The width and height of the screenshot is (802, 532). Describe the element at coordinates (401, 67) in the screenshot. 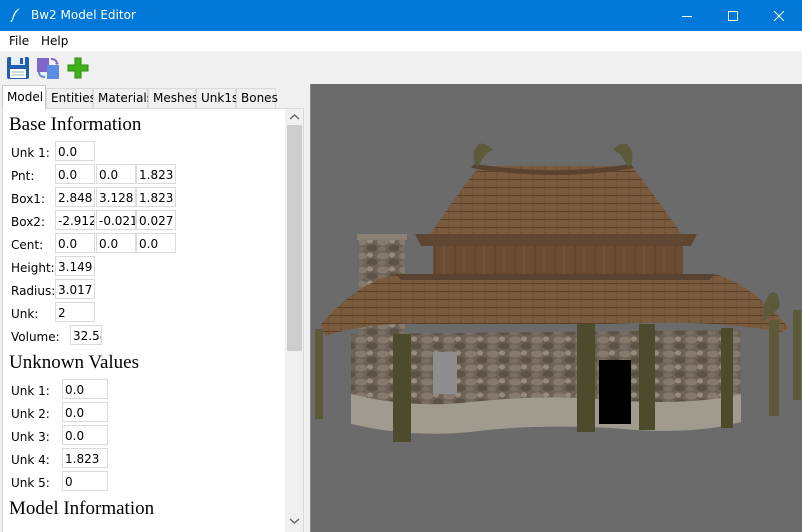

I see `toolbar` at that location.